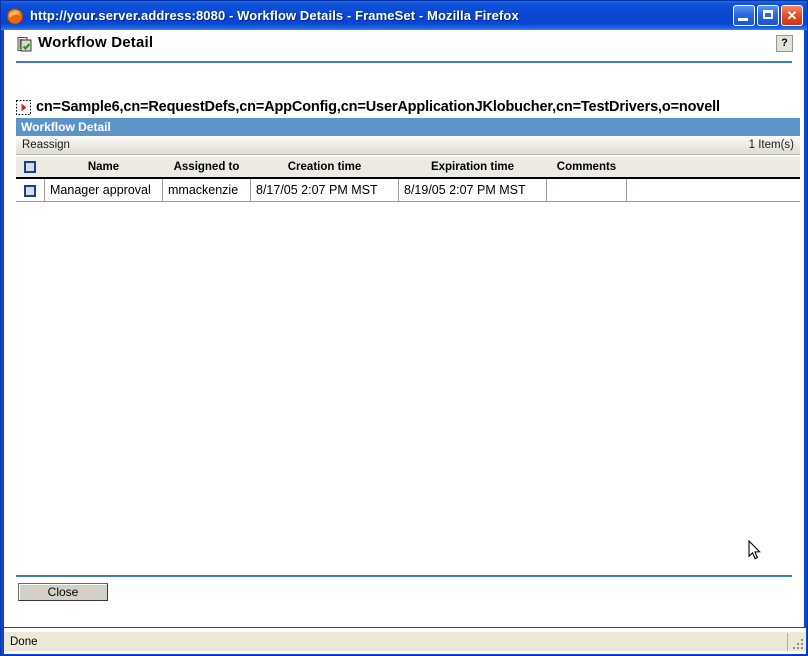  I want to click on row-select-cell, so click(30, 190).